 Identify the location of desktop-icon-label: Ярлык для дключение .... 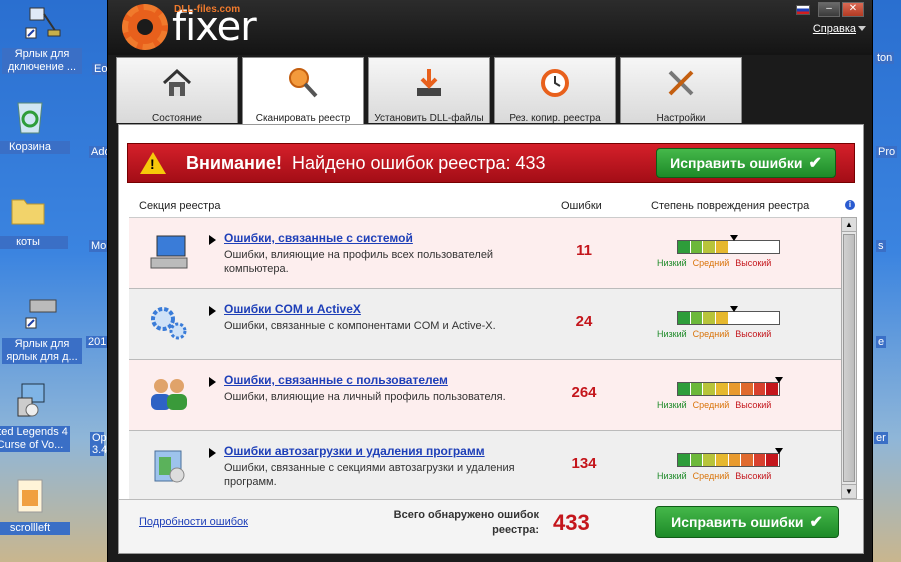
(42, 61).